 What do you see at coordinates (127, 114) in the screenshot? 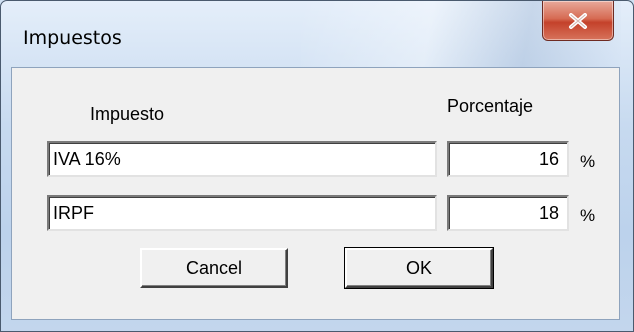
I see `header-impuesto: Impuesto` at bounding box center [127, 114].